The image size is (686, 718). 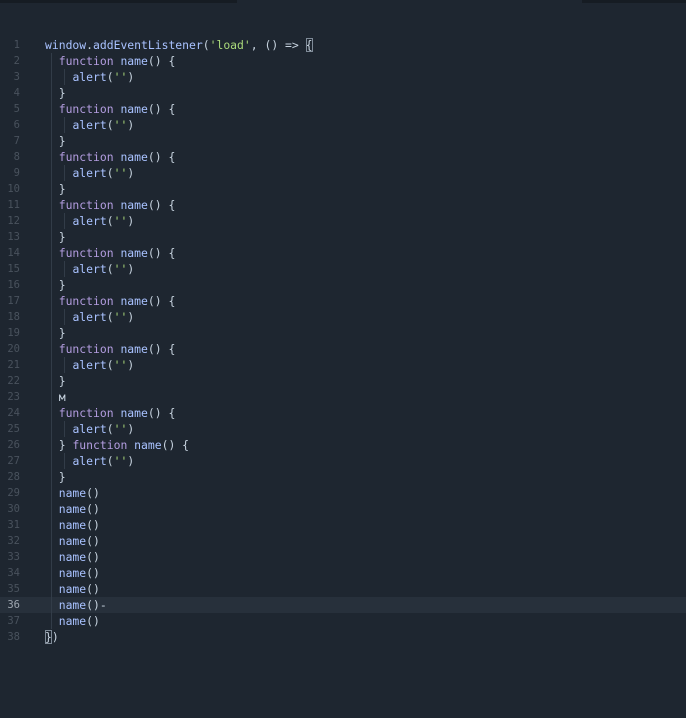 What do you see at coordinates (13, 269) in the screenshot?
I see `line-number: 15` at bounding box center [13, 269].